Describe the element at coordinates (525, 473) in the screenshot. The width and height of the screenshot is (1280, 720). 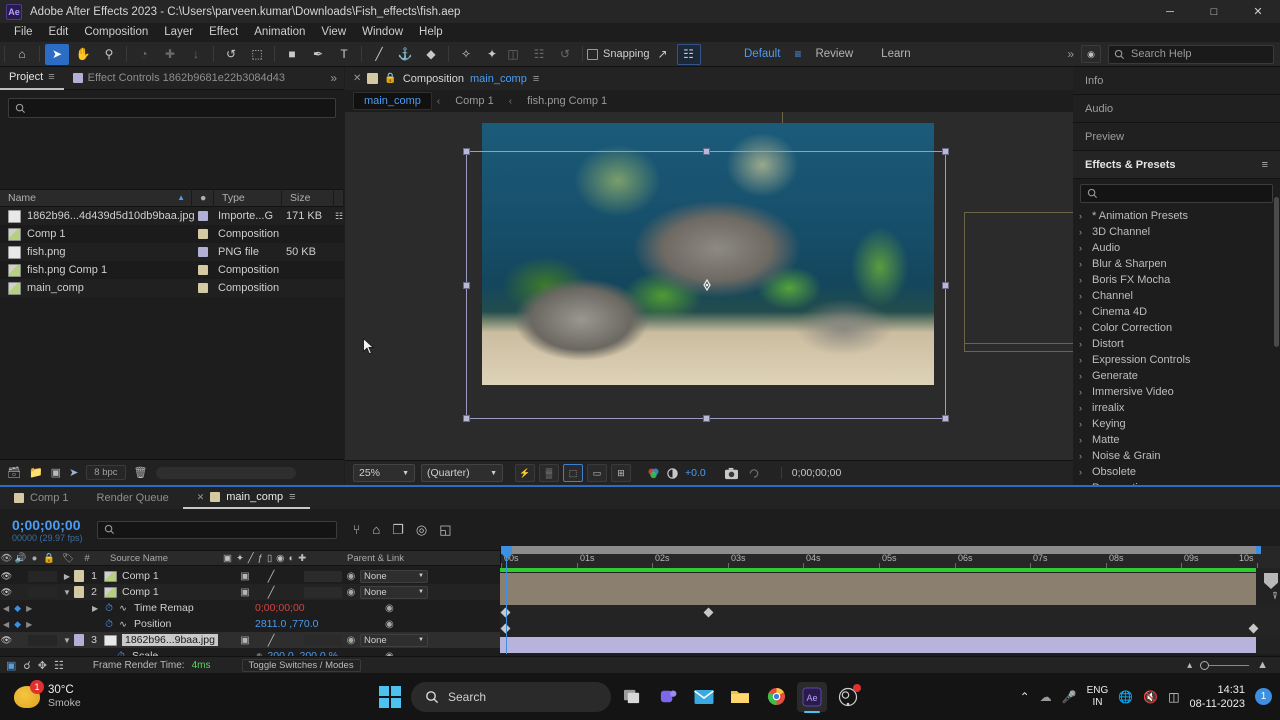
I see `fast-previews-icon: ⚡` at that location.